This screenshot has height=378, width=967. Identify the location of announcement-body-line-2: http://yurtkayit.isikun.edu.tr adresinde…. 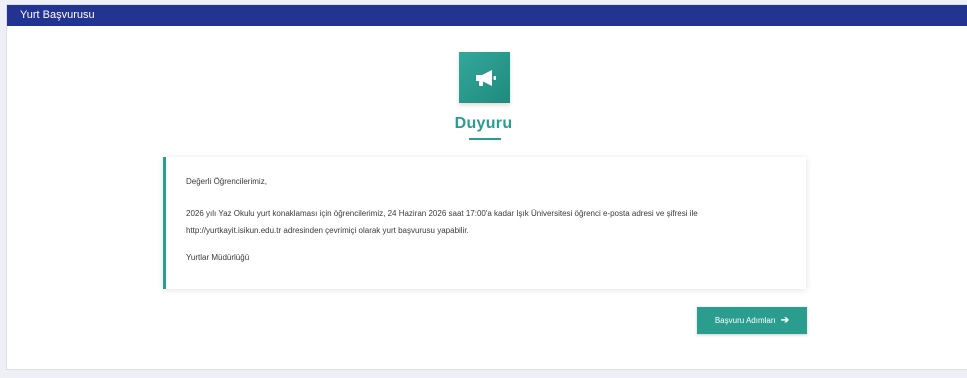
(327, 230).